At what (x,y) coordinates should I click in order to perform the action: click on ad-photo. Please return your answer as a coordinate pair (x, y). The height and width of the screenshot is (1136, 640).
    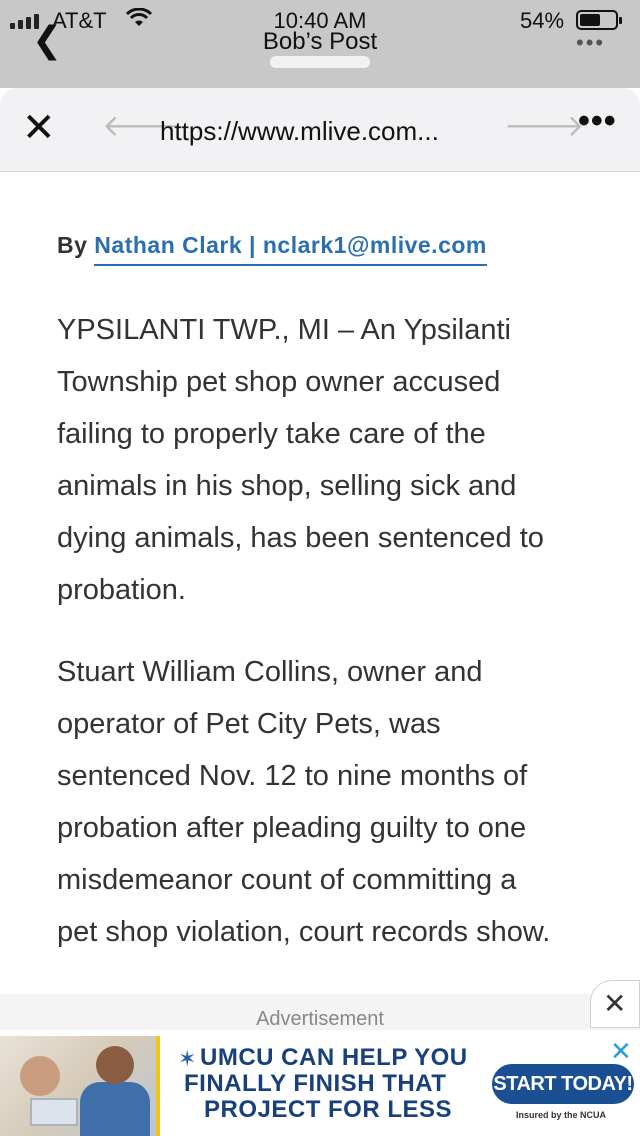
    Looking at the image, I should click on (80, 1086).